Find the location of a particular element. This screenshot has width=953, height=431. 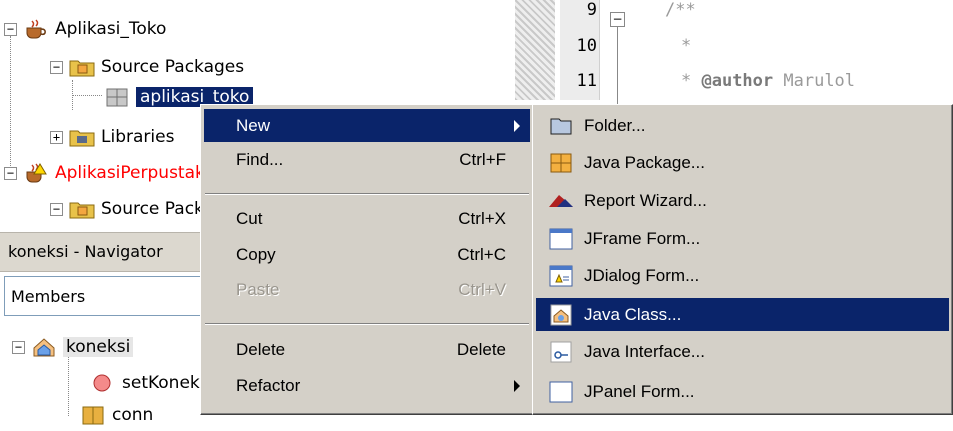

java-interface-icon is located at coordinates (561, 352).